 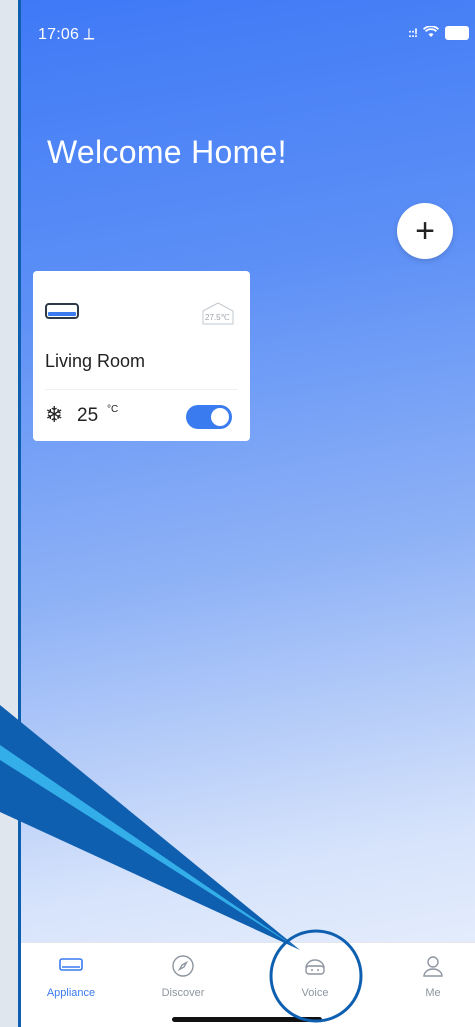 What do you see at coordinates (54, 414) in the screenshot?
I see `snowflake-icon: ❄` at bounding box center [54, 414].